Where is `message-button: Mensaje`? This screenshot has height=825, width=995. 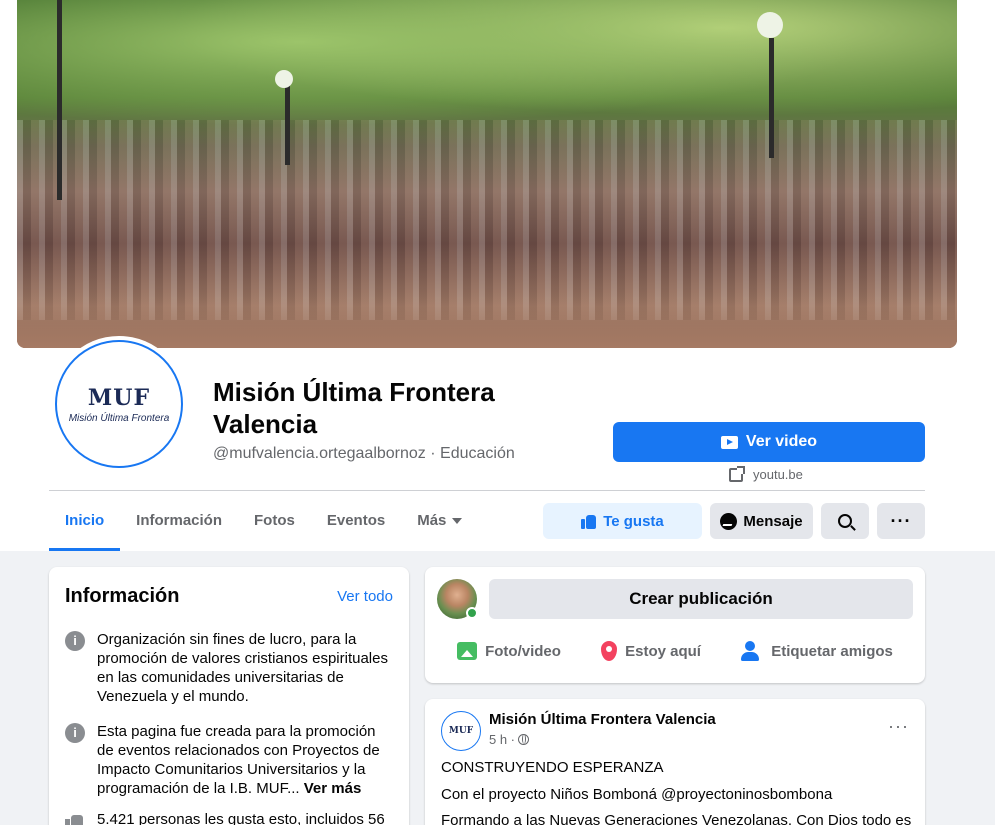
message-button: Mensaje is located at coordinates (761, 521).